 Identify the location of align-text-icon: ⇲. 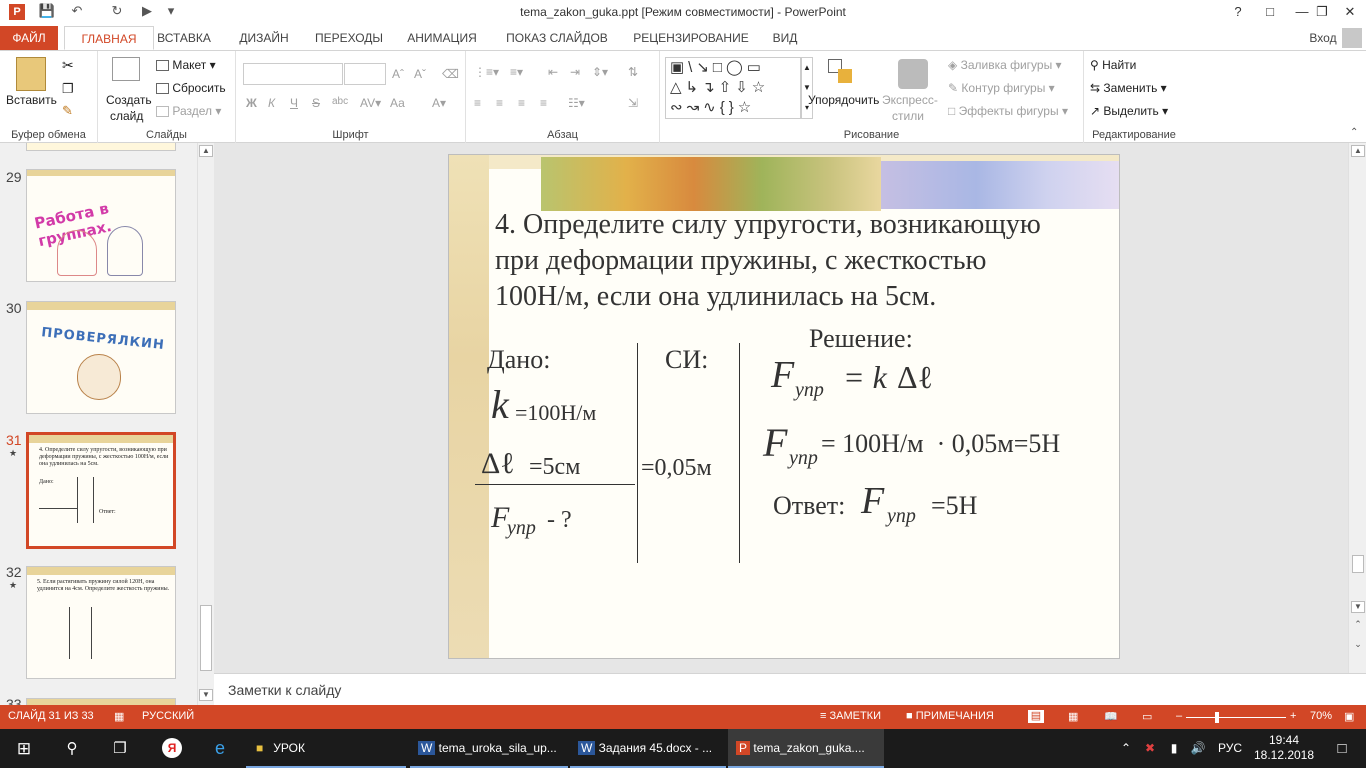
(633, 103).